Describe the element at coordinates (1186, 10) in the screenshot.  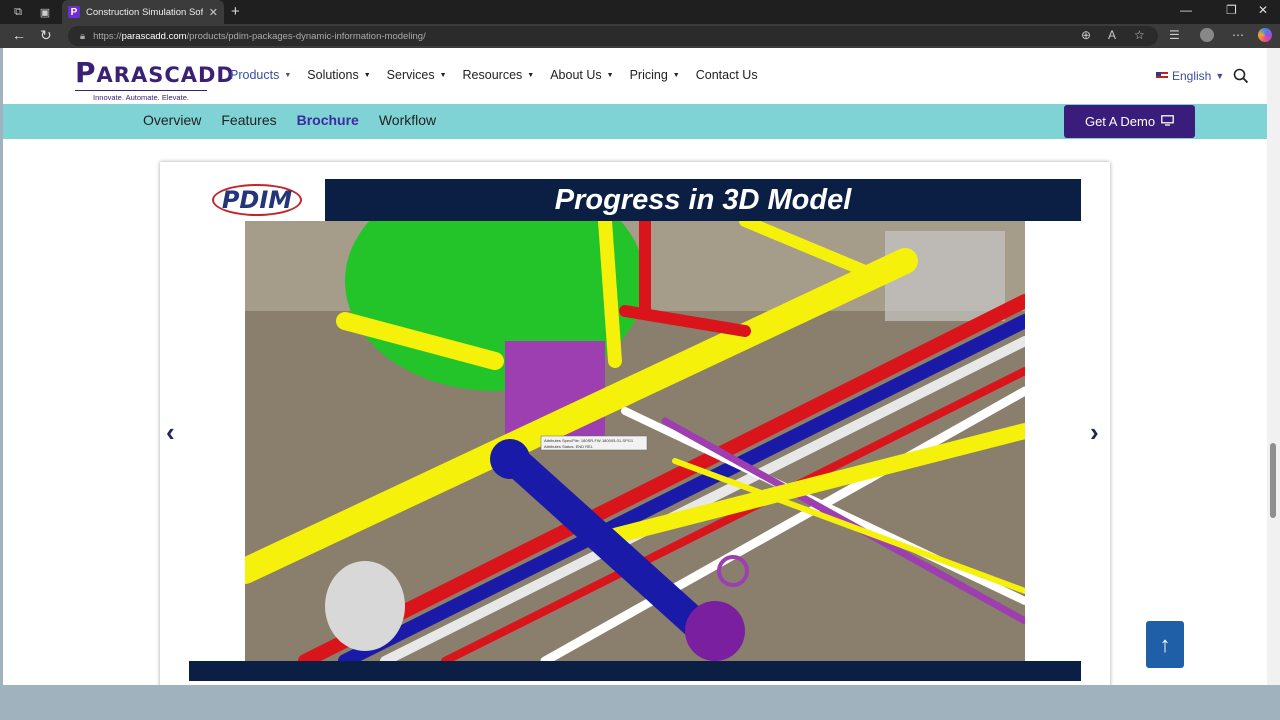
I see `minimize-icon: —` at that location.